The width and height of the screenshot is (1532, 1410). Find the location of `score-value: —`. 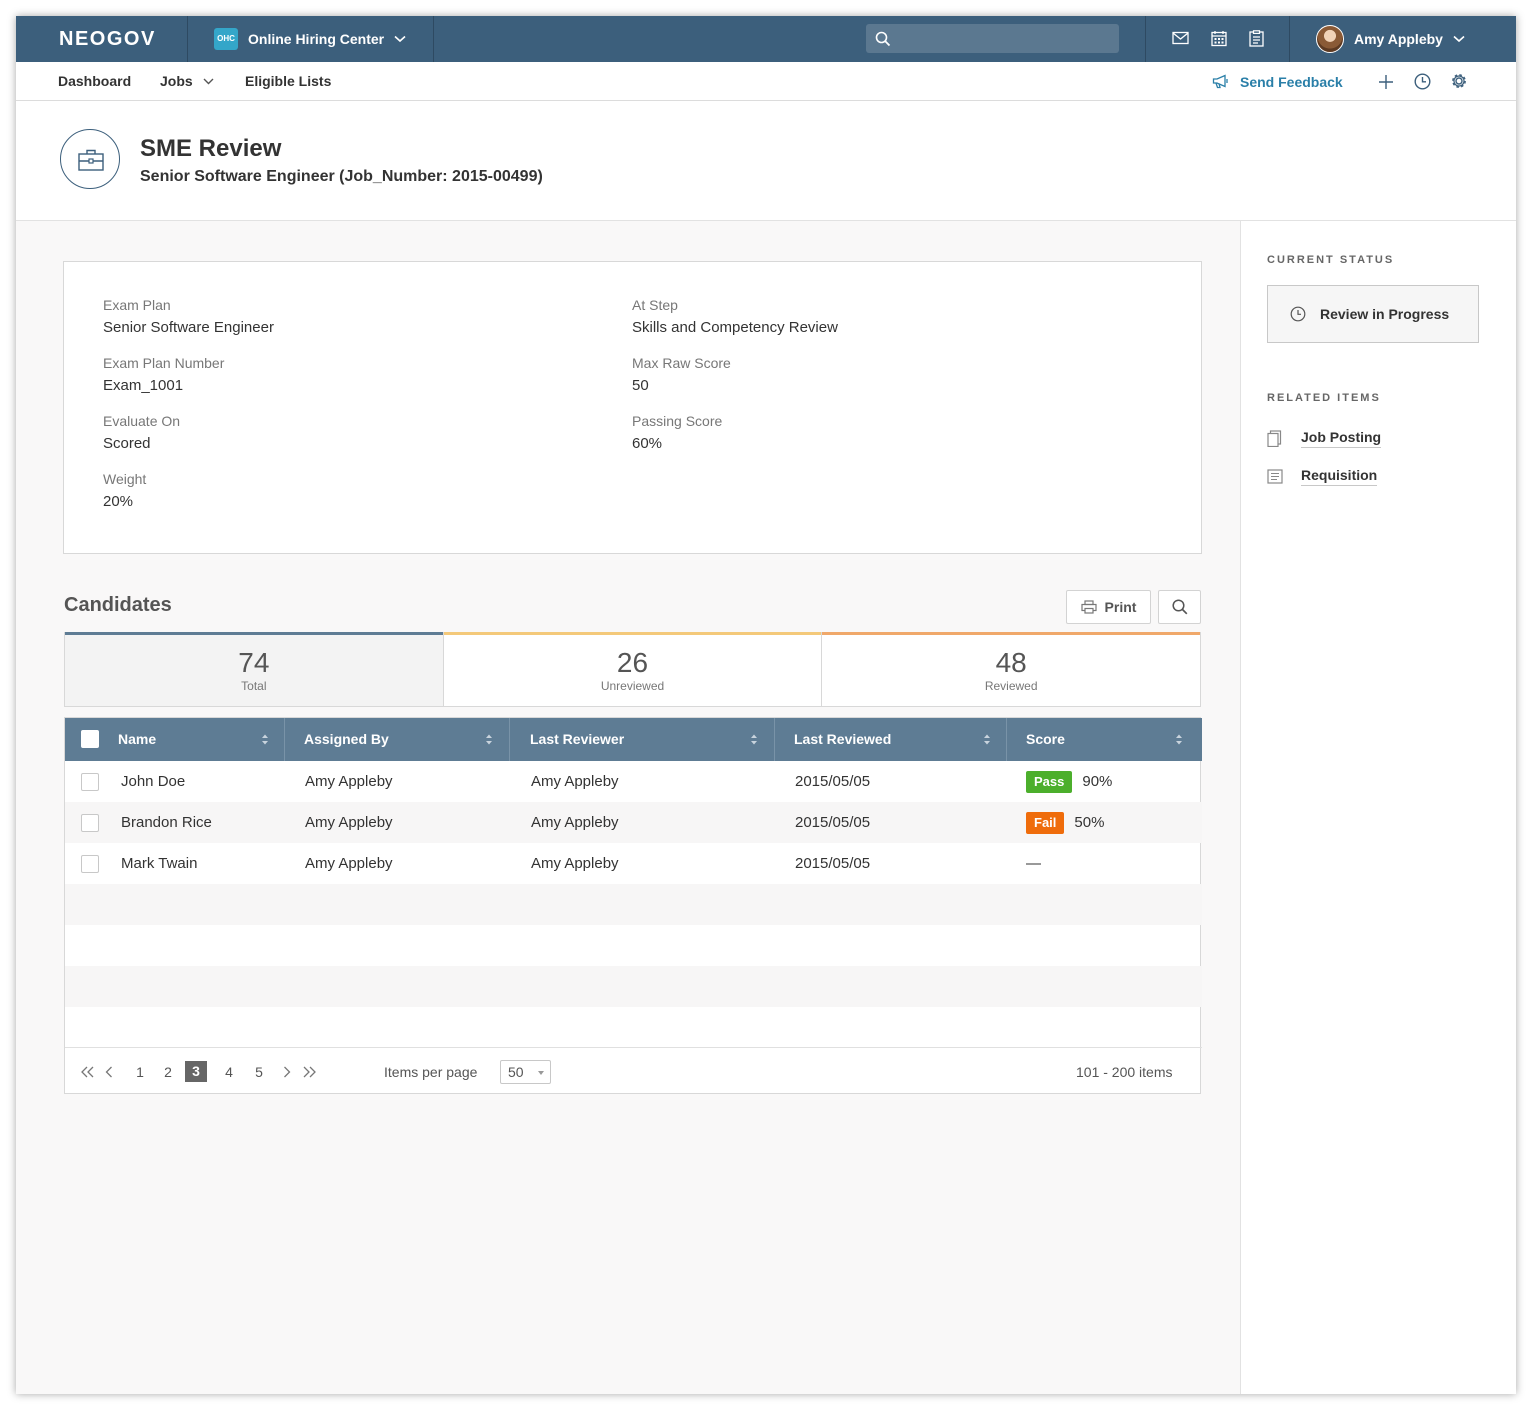

score-value: — is located at coordinates (1033, 863).